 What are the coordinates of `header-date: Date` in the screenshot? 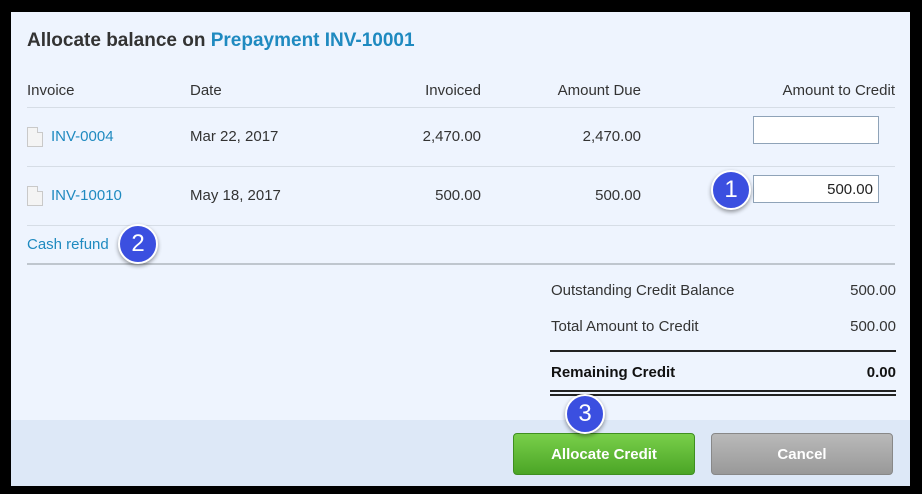 It's located at (206, 90).